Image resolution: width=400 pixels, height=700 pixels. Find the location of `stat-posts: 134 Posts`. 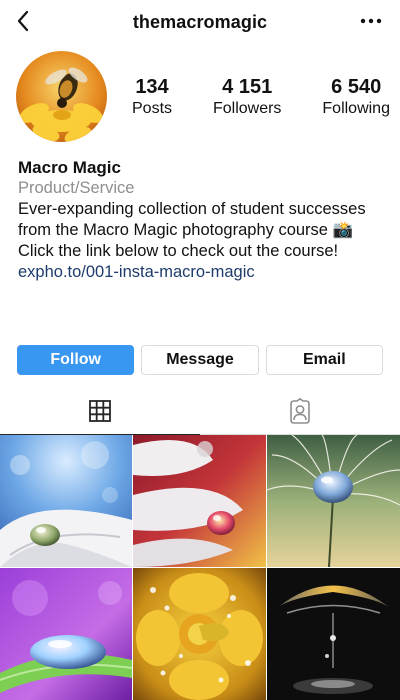

stat-posts: 134 Posts is located at coordinates (152, 97).